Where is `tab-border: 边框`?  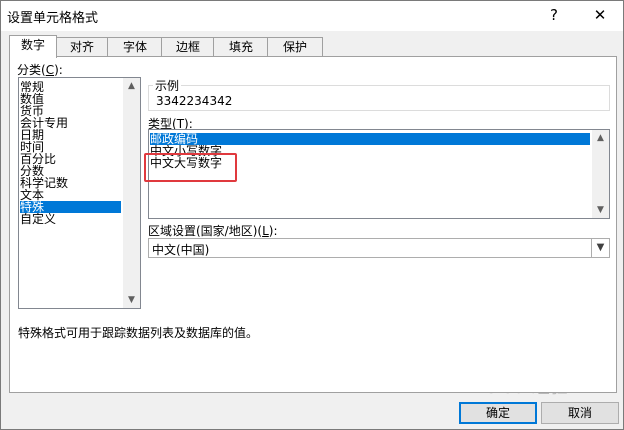
tab-border: 边框 is located at coordinates (188, 47).